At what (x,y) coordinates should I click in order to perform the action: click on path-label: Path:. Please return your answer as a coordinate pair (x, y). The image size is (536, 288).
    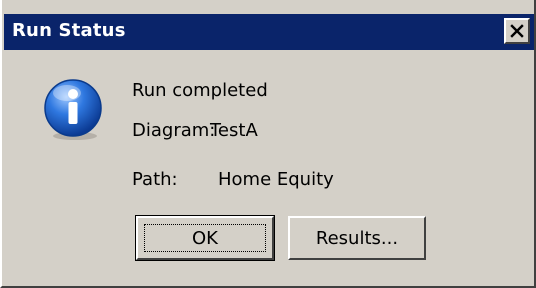
    Looking at the image, I should click on (155, 179).